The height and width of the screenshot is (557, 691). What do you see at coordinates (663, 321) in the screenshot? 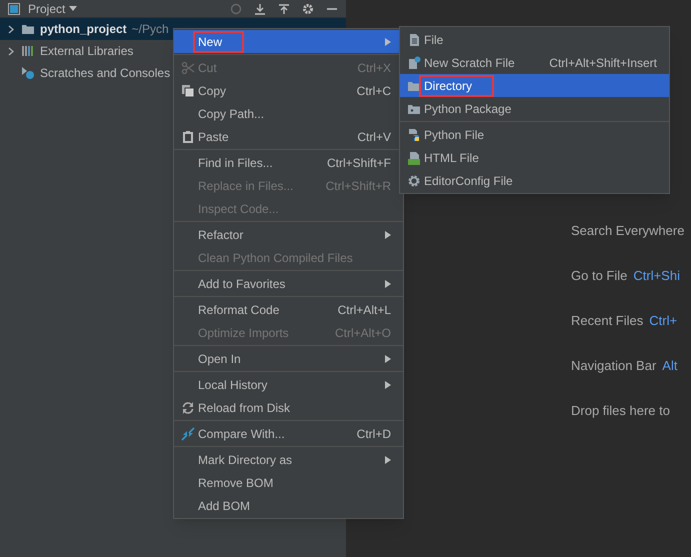
I see `hint-shortcut: Ctrl+` at bounding box center [663, 321].